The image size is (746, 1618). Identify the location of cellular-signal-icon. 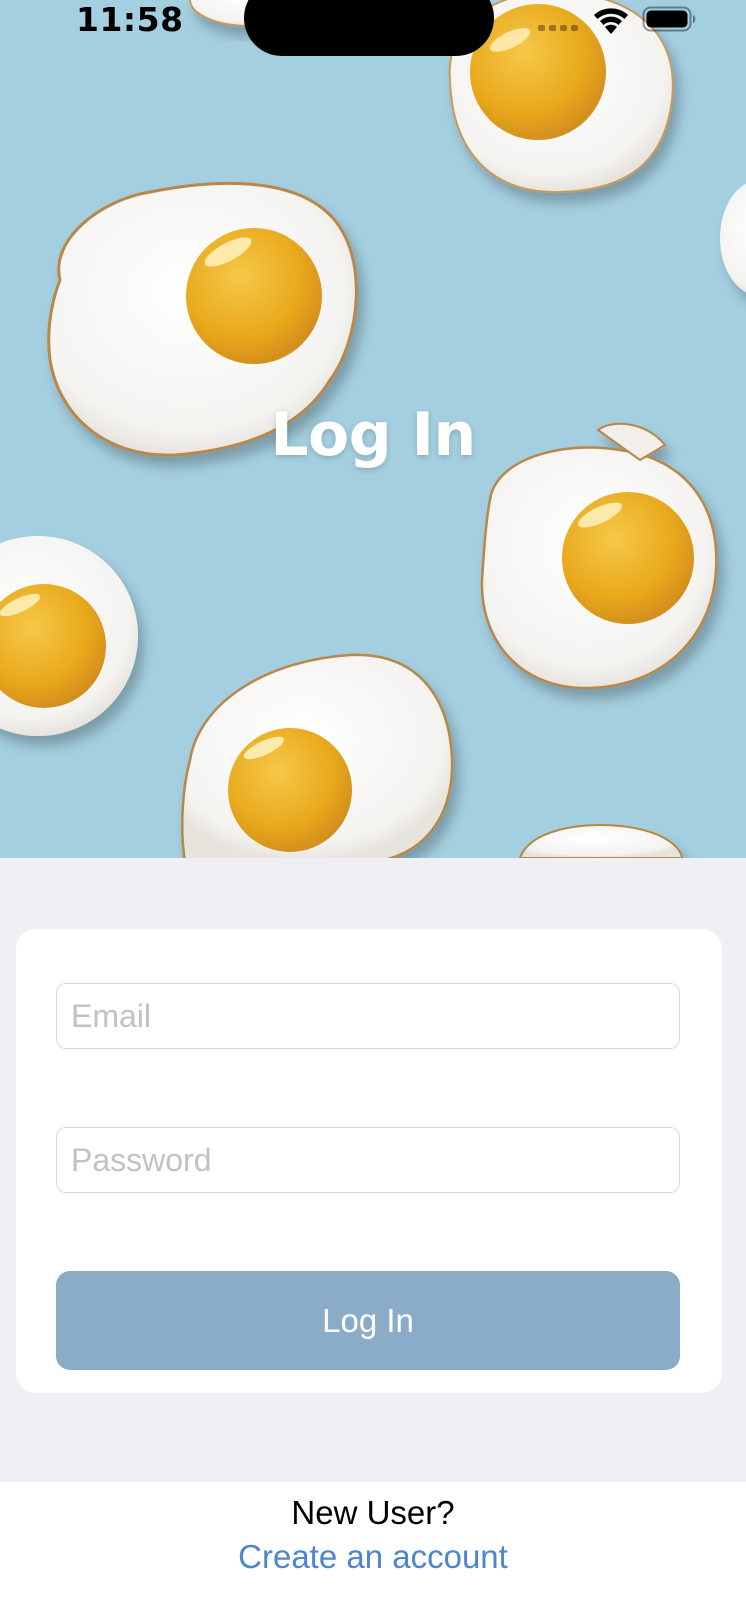
(558, 28).